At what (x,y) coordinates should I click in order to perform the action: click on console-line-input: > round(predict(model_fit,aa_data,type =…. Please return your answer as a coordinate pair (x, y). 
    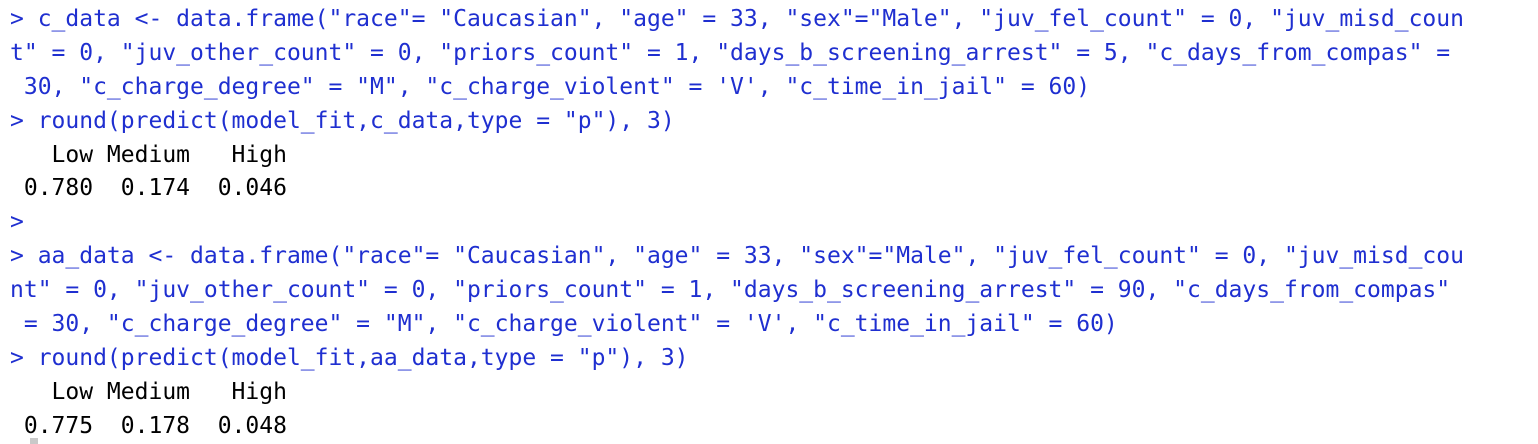
    Looking at the image, I should click on (349, 358).